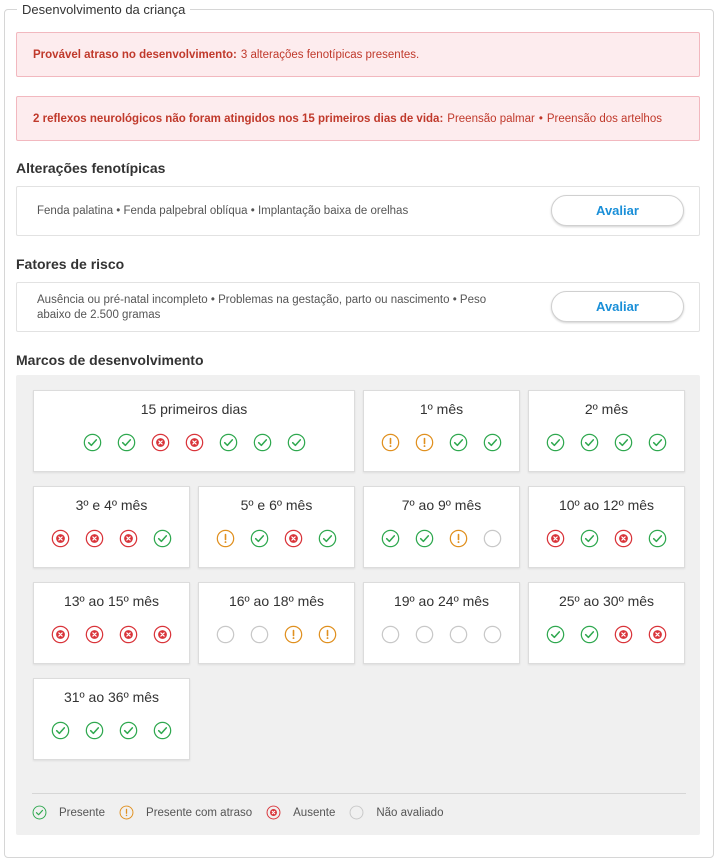 This screenshot has height=864, width=719. I want to click on delay-alert-text: 3 alterações fenotípicas presentes., so click(330, 54).